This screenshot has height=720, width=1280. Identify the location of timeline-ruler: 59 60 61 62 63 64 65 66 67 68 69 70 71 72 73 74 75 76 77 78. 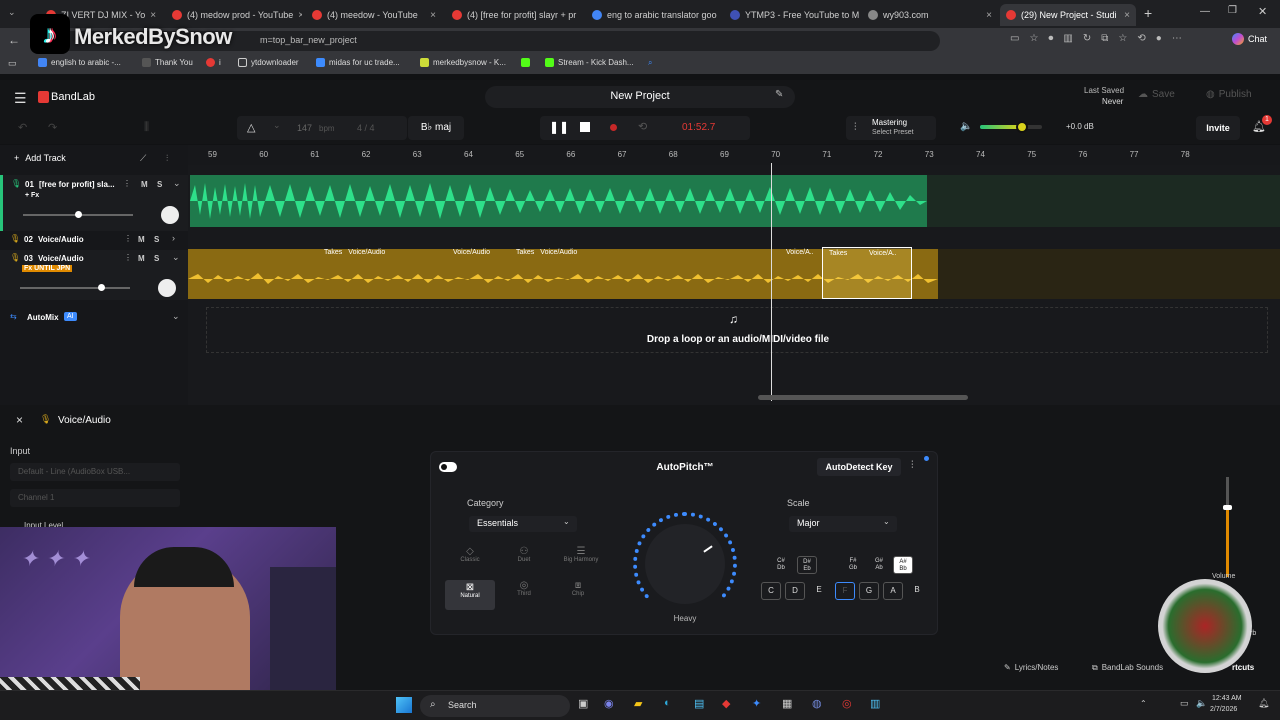
(734, 155).